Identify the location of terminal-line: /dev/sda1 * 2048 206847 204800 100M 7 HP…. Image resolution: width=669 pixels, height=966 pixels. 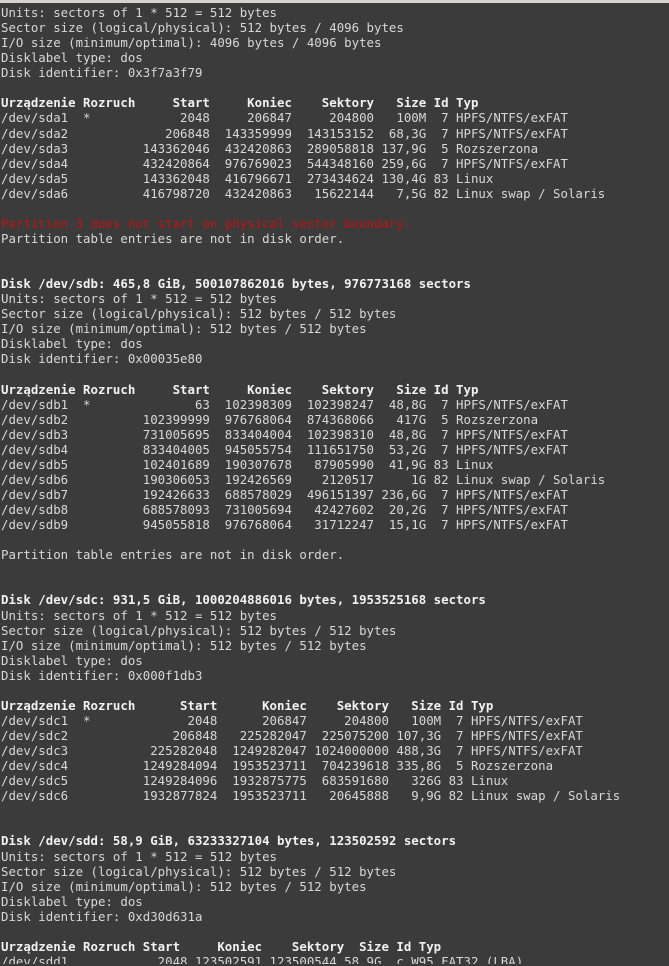
(284, 118).